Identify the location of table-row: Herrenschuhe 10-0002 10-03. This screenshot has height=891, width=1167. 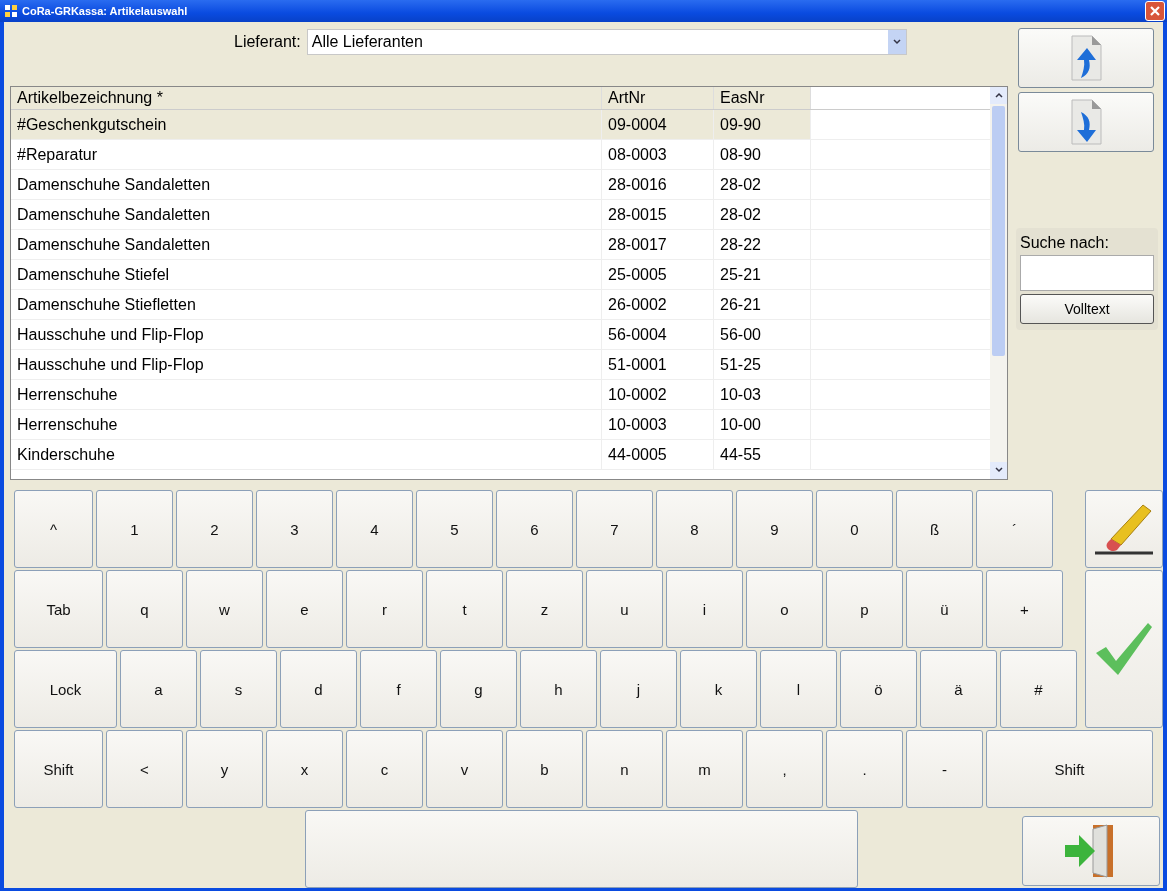
(500, 394).